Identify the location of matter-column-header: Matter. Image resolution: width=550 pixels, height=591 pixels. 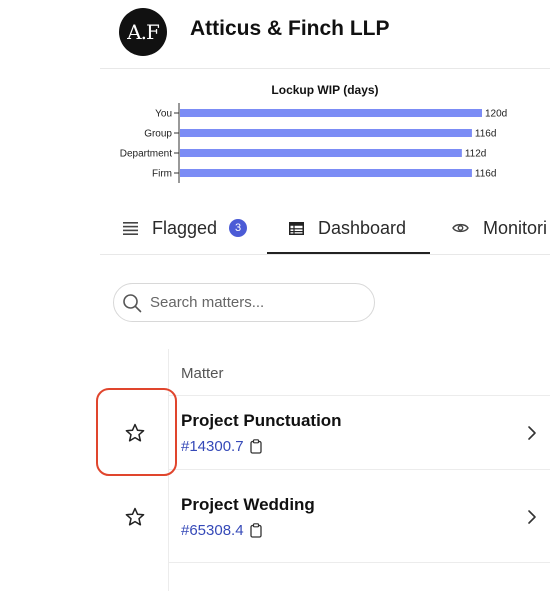
(202, 373).